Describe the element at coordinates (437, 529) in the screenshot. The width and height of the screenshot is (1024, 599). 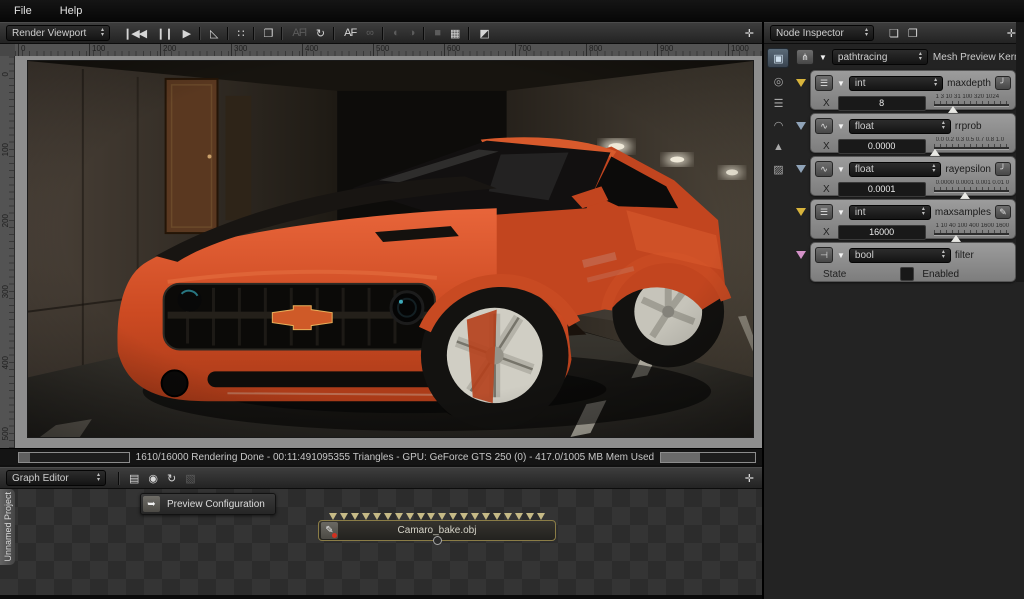
I see `mesh-node: ✎ Camaro_bake.obj` at that location.